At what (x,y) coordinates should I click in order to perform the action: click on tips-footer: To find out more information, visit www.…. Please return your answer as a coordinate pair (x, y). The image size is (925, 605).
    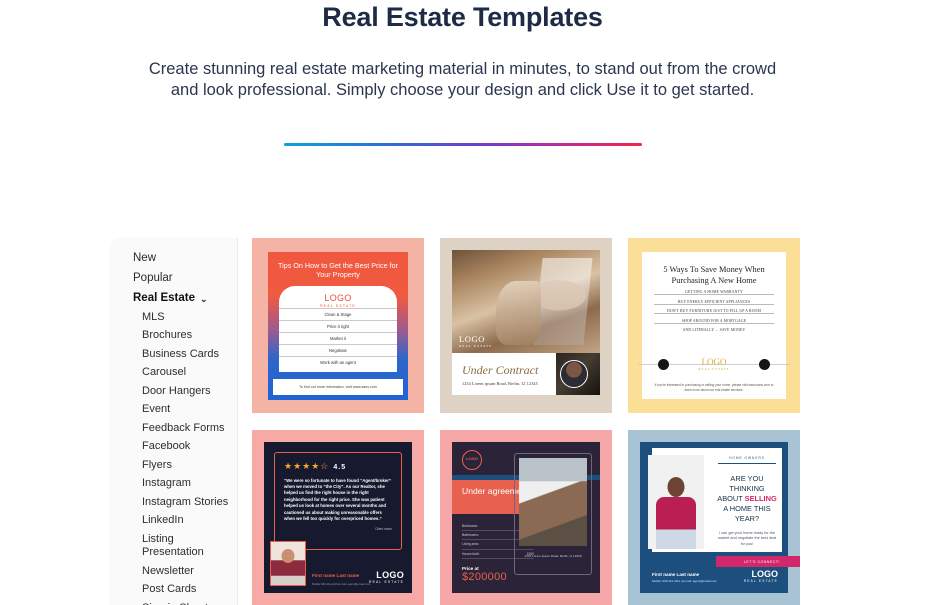
    Looking at the image, I should click on (338, 387).